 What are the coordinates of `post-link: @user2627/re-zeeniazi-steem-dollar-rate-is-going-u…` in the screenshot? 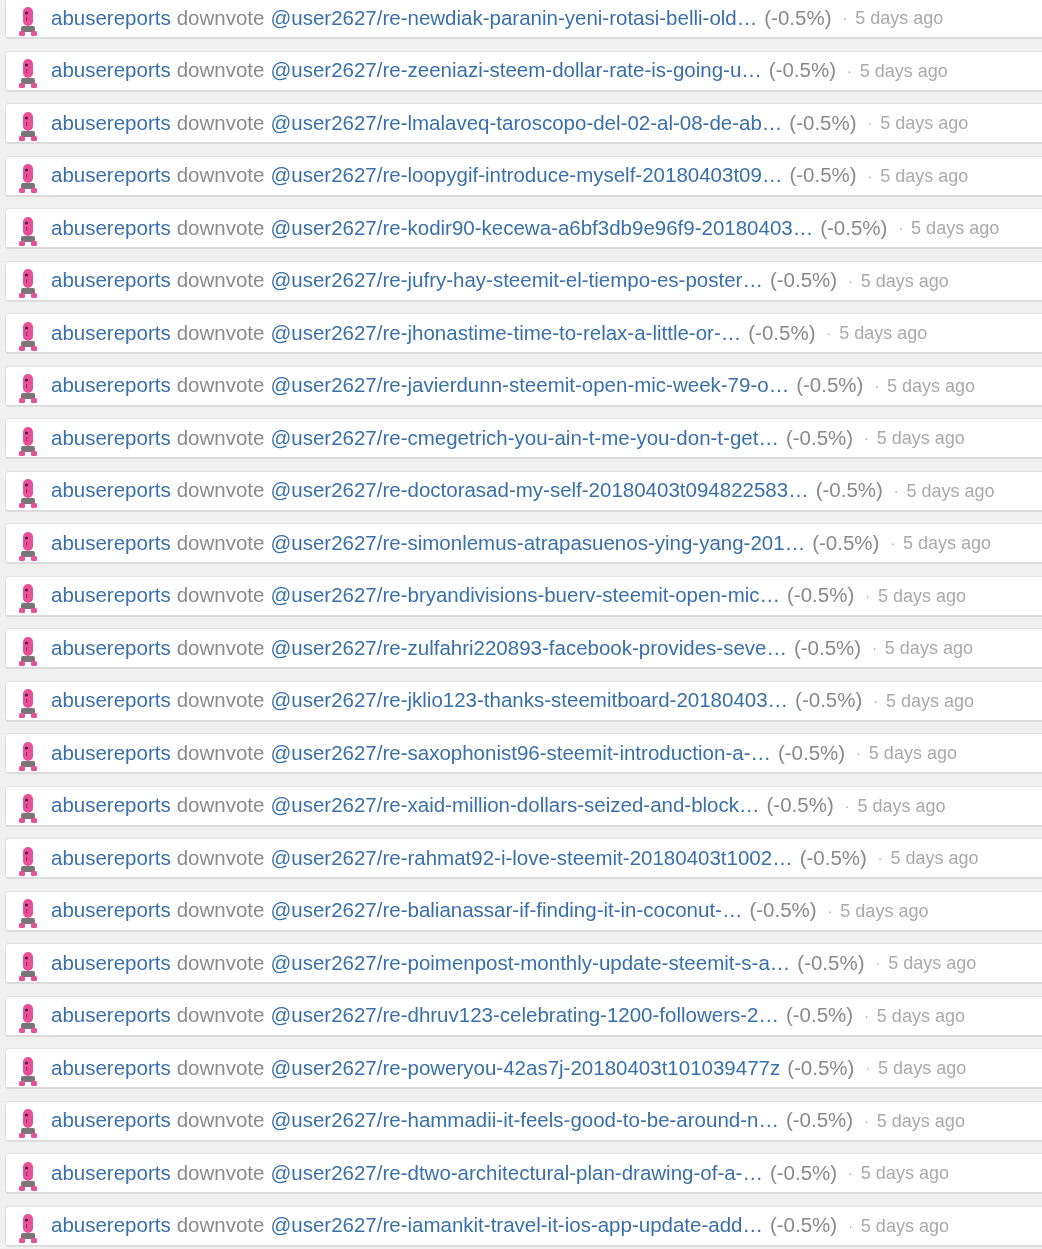 It's located at (516, 70).